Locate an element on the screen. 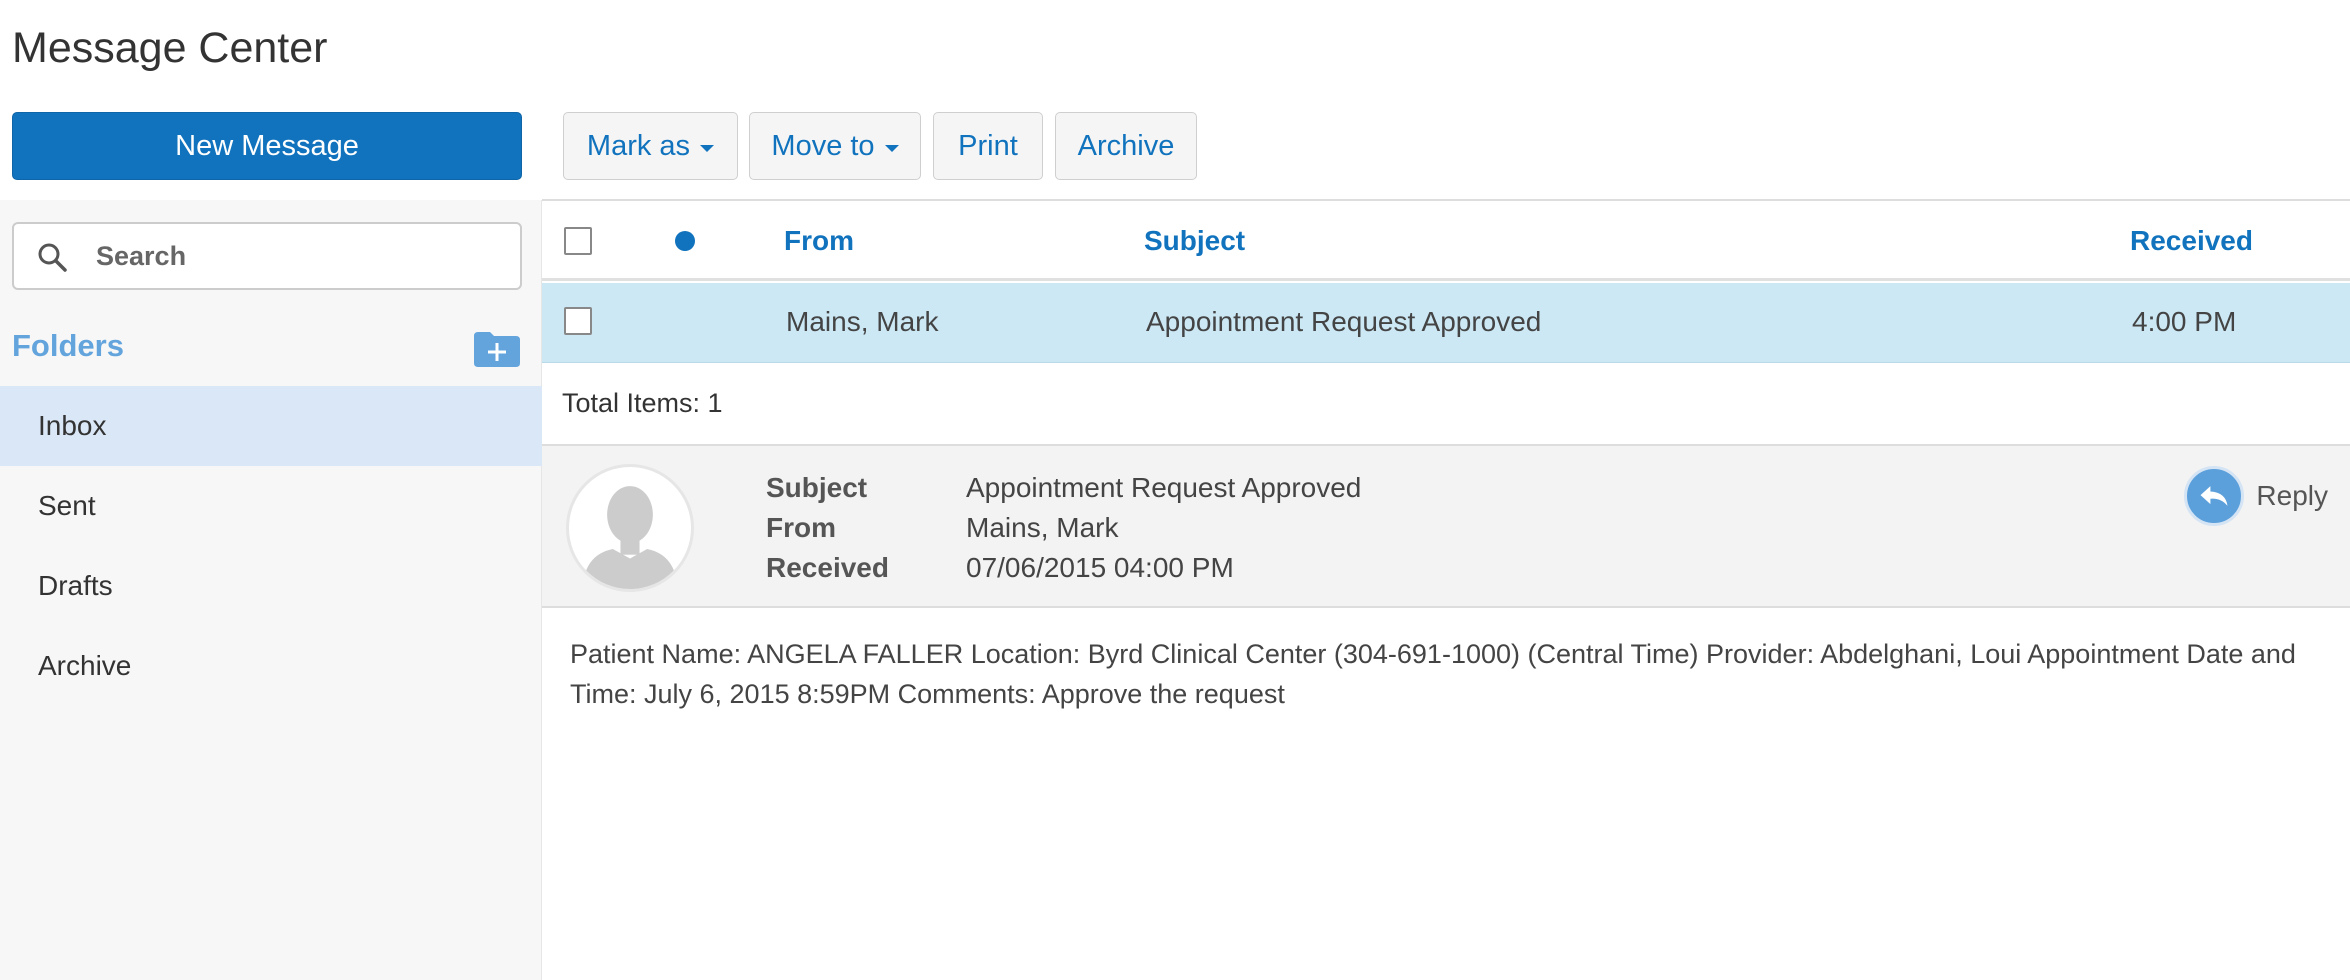 This screenshot has height=980, width=2350. row-subject: Appointment Request Approved is located at coordinates (1344, 321).